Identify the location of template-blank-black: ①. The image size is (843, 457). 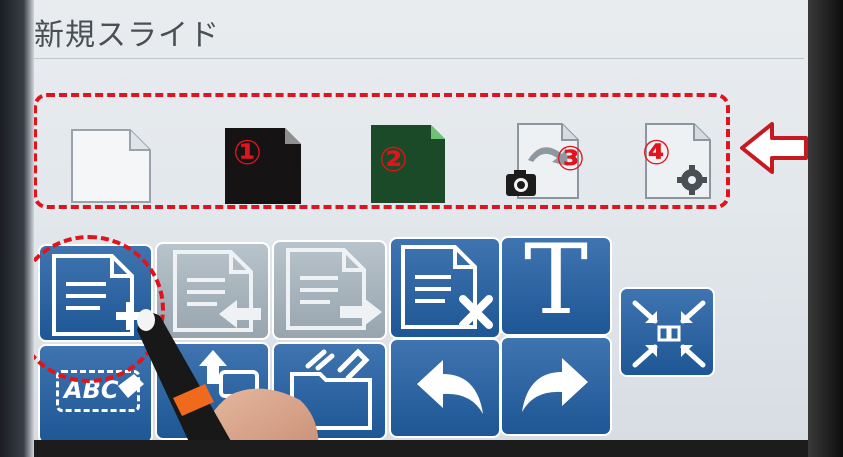
(263, 166).